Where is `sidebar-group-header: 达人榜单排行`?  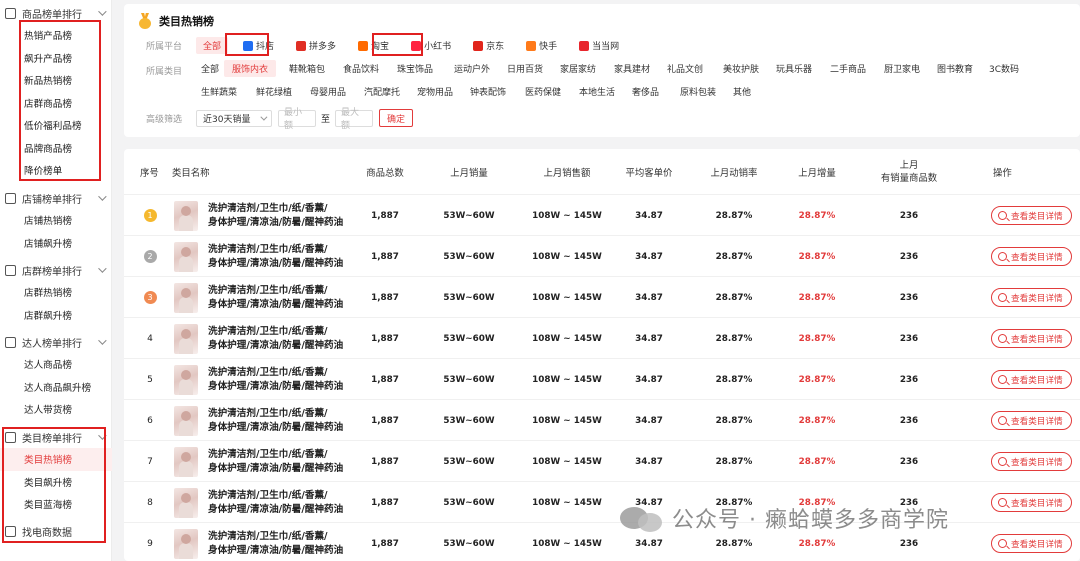 sidebar-group-header: 达人榜单排行 is located at coordinates (56, 342).